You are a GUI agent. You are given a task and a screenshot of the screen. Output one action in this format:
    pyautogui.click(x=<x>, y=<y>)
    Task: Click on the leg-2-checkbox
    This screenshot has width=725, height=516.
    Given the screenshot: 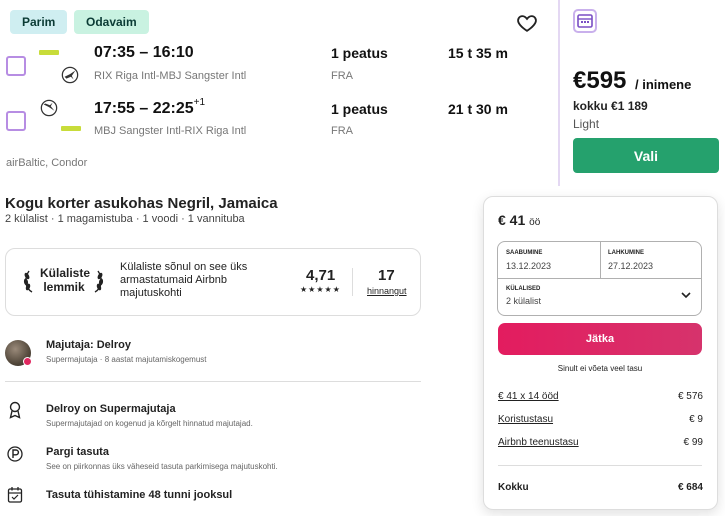 What is the action you would take?
    pyautogui.click(x=16, y=121)
    